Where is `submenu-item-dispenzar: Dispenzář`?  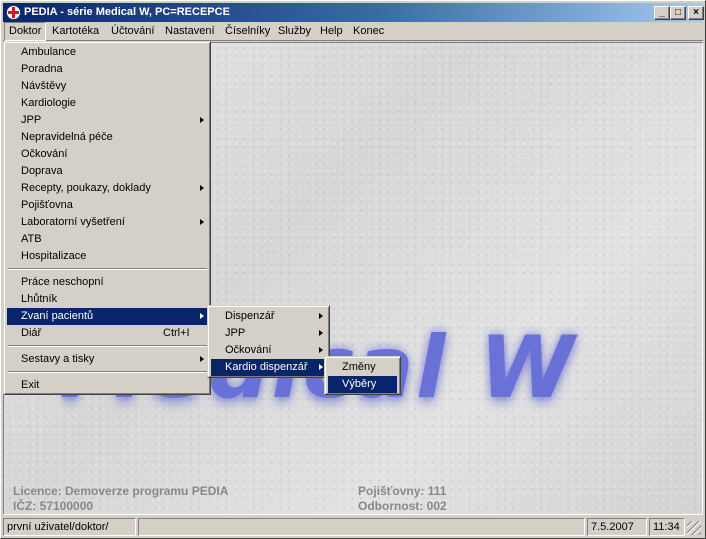
submenu-item-dispenzar: Dispenzář is located at coordinates (268, 316).